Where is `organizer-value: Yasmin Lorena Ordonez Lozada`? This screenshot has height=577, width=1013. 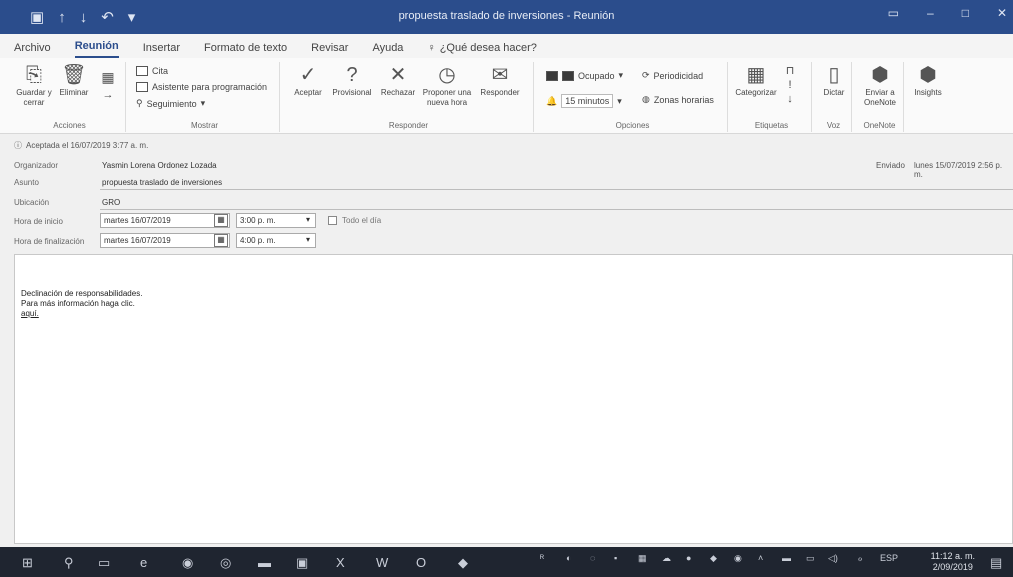 organizer-value: Yasmin Lorena Ordonez Lozada is located at coordinates (159, 165).